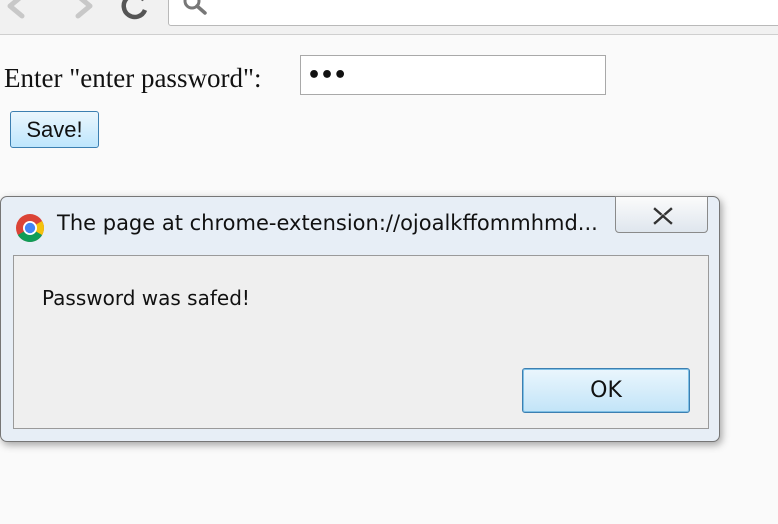  What do you see at coordinates (146, 298) in the screenshot?
I see `dialog-message: Password was safed!` at bounding box center [146, 298].